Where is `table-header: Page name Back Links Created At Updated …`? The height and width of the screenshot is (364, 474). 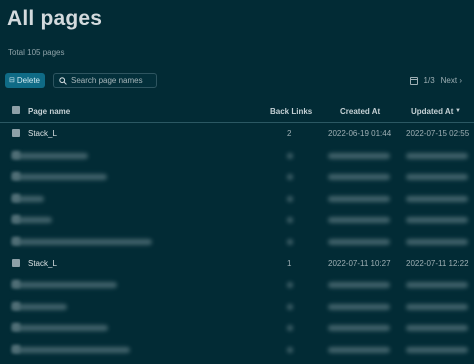 table-header: Page name Back Links Created At Updated … is located at coordinates (237, 113).